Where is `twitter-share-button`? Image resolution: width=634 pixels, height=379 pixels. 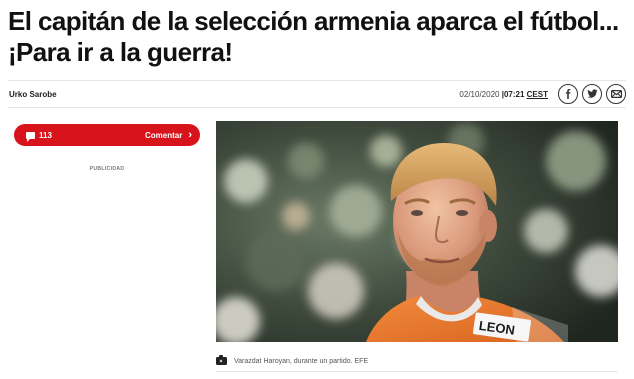 twitter-share-button is located at coordinates (592, 94).